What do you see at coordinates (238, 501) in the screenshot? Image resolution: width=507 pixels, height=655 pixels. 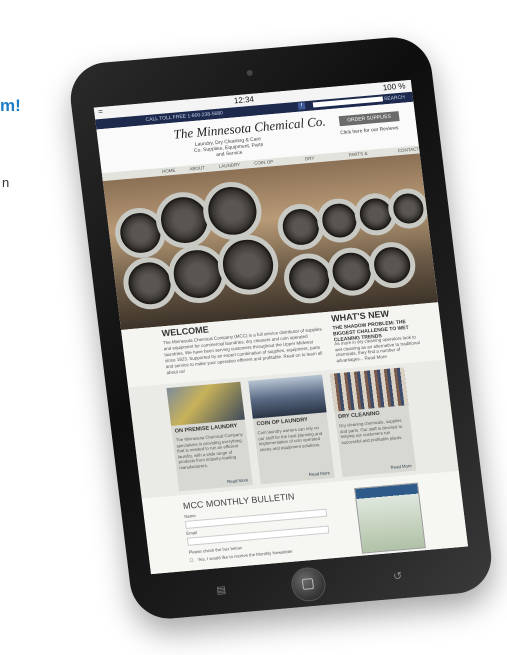 I see `bulletin-title: MCC MONTHLY BULLETIN` at bounding box center [238, 501].